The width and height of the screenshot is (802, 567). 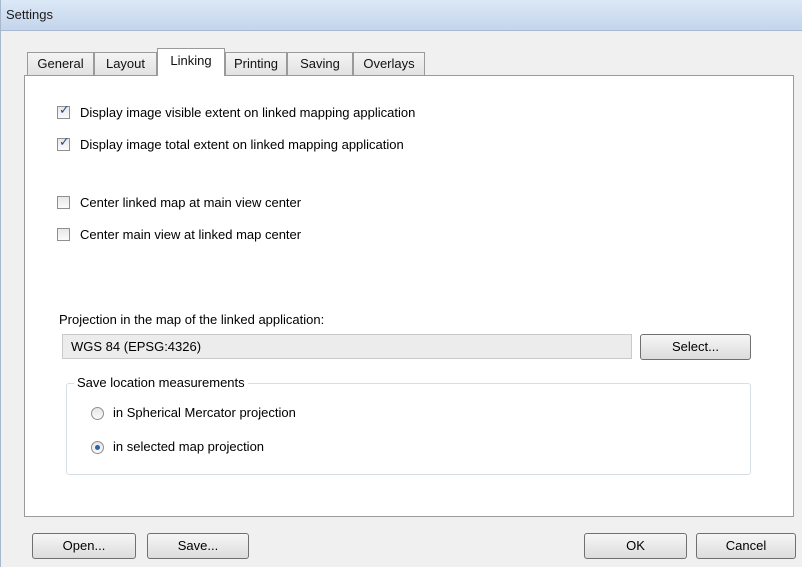 I want to click on tab-general: General, so click(x=60, y=63).